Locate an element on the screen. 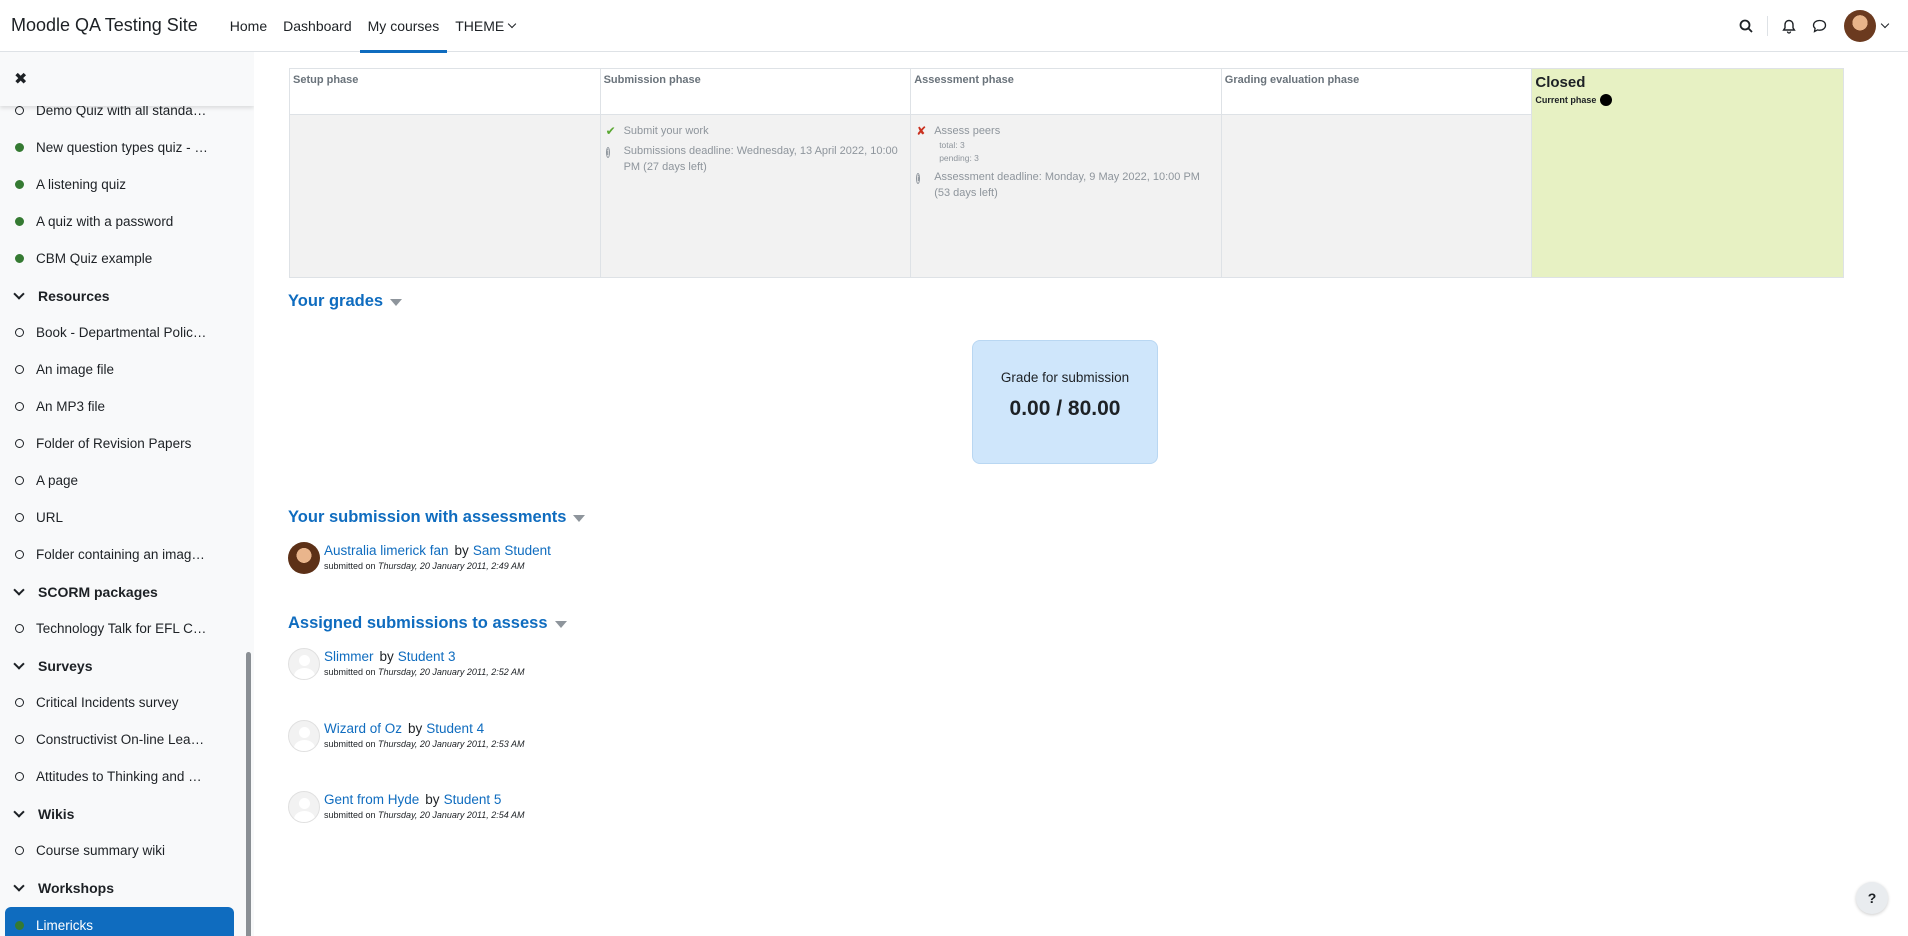 The image size is (1908, 936). bell-icon is located at coordinates (1789, 26).